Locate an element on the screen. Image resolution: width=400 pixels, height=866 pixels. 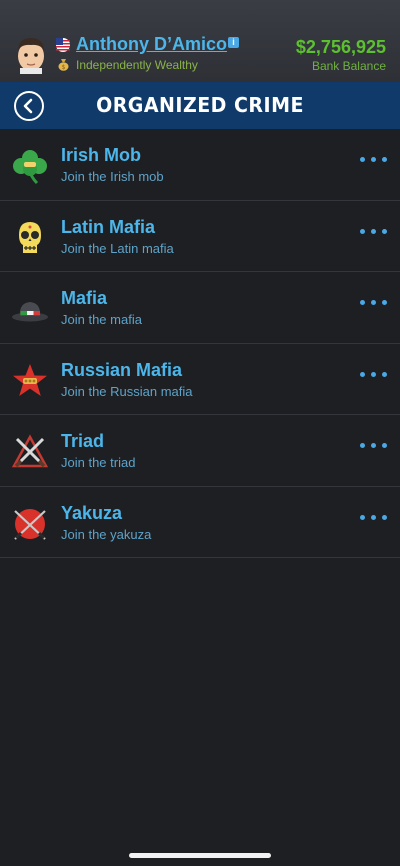
crossed-swords-icon is located at coordinates (30, 451).